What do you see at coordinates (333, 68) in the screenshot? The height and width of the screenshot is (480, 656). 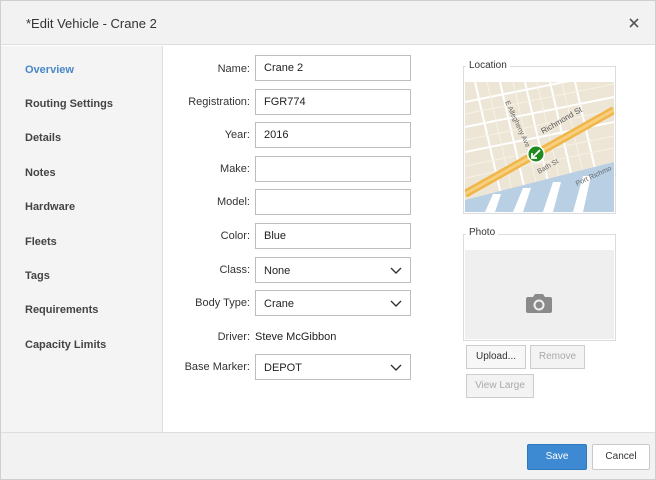 I see `name-field` at bounding box center [333, 68].